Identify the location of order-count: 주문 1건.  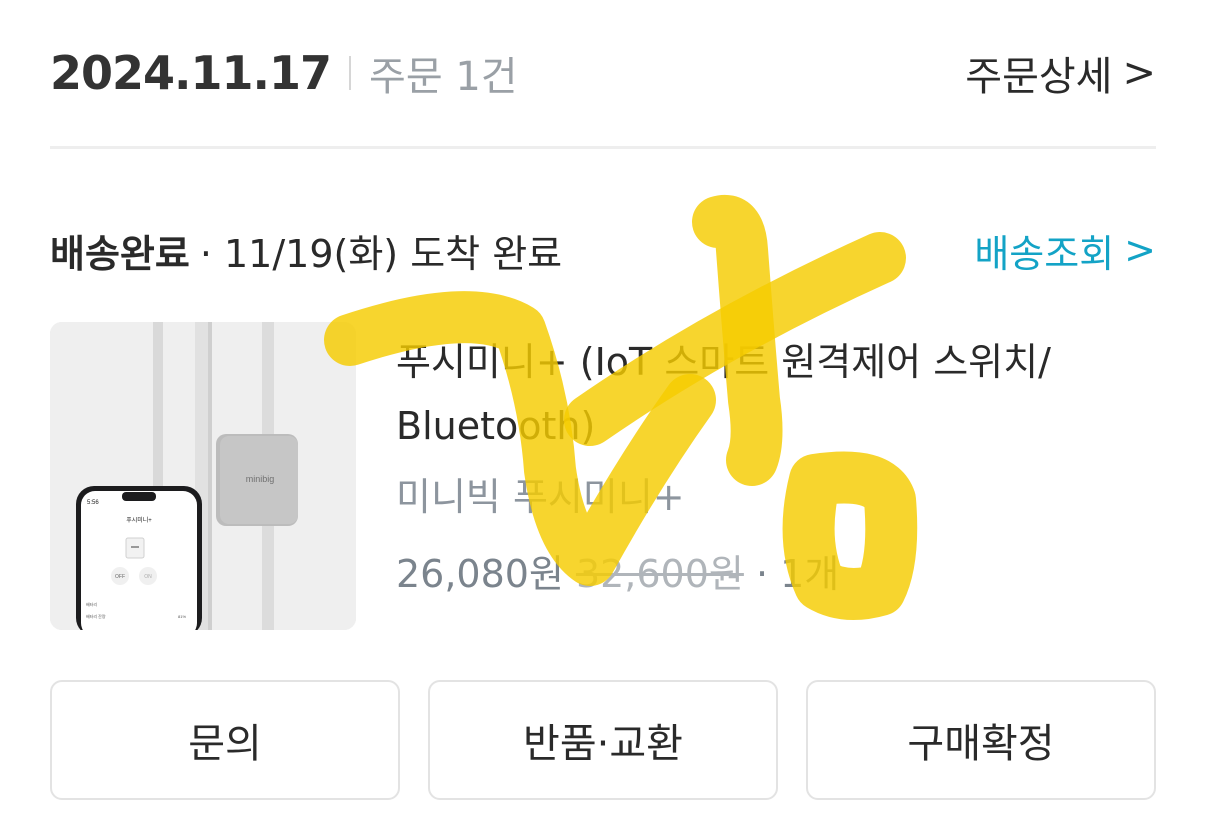
(443, 77).